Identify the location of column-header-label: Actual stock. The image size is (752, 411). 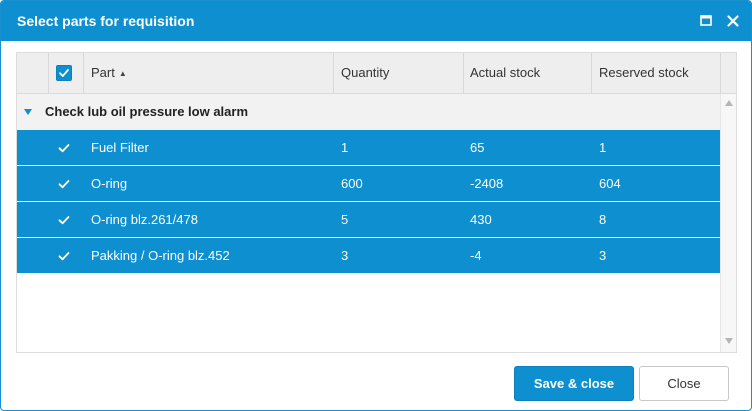
(505, 72).